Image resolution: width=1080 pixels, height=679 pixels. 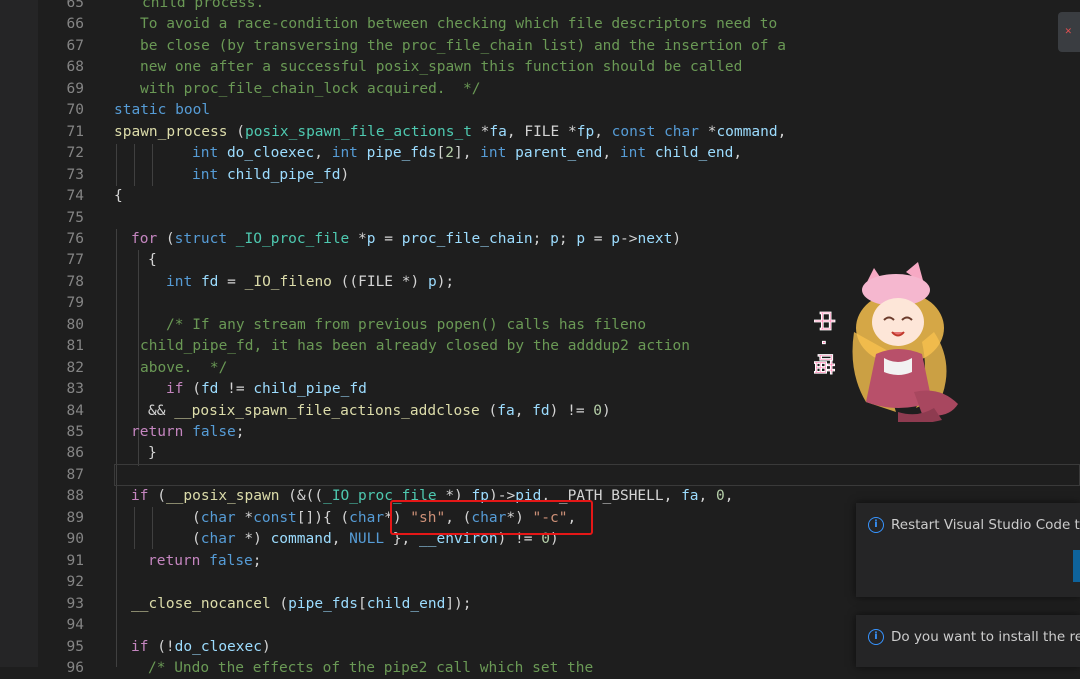 I want to click on code-line: 85 return false;, so click(x=559, y=432).